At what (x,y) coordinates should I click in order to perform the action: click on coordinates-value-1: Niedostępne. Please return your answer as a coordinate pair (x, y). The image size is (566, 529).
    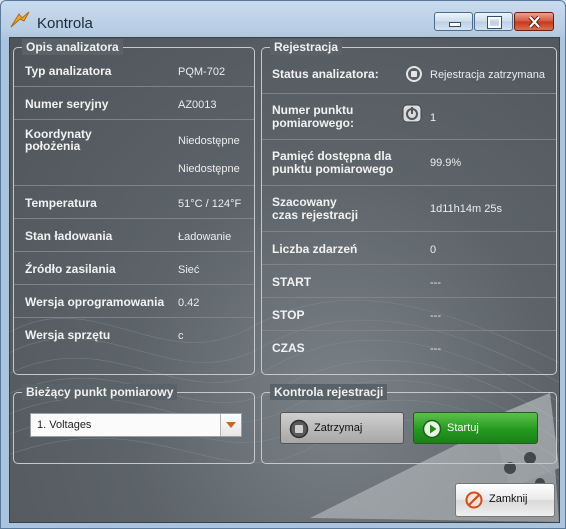
    Looking at the image, I should click on (209, 141).